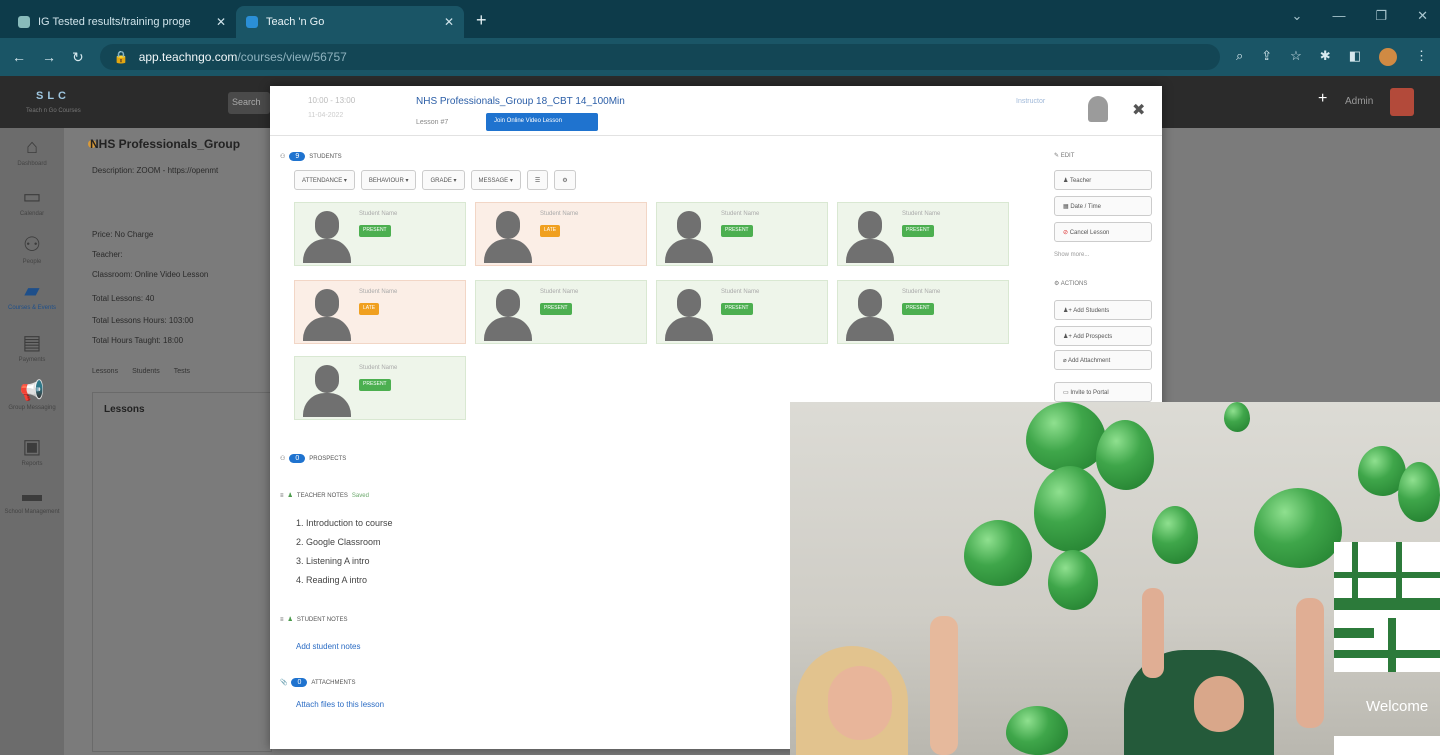 This screenshot has width=1440, height=755. What do you see at coordinates (659, 57) in the screenshot?
I see `url-field: 🔒 app.teachngo.com/courses/view/56757` at bounding box center [659, 57].